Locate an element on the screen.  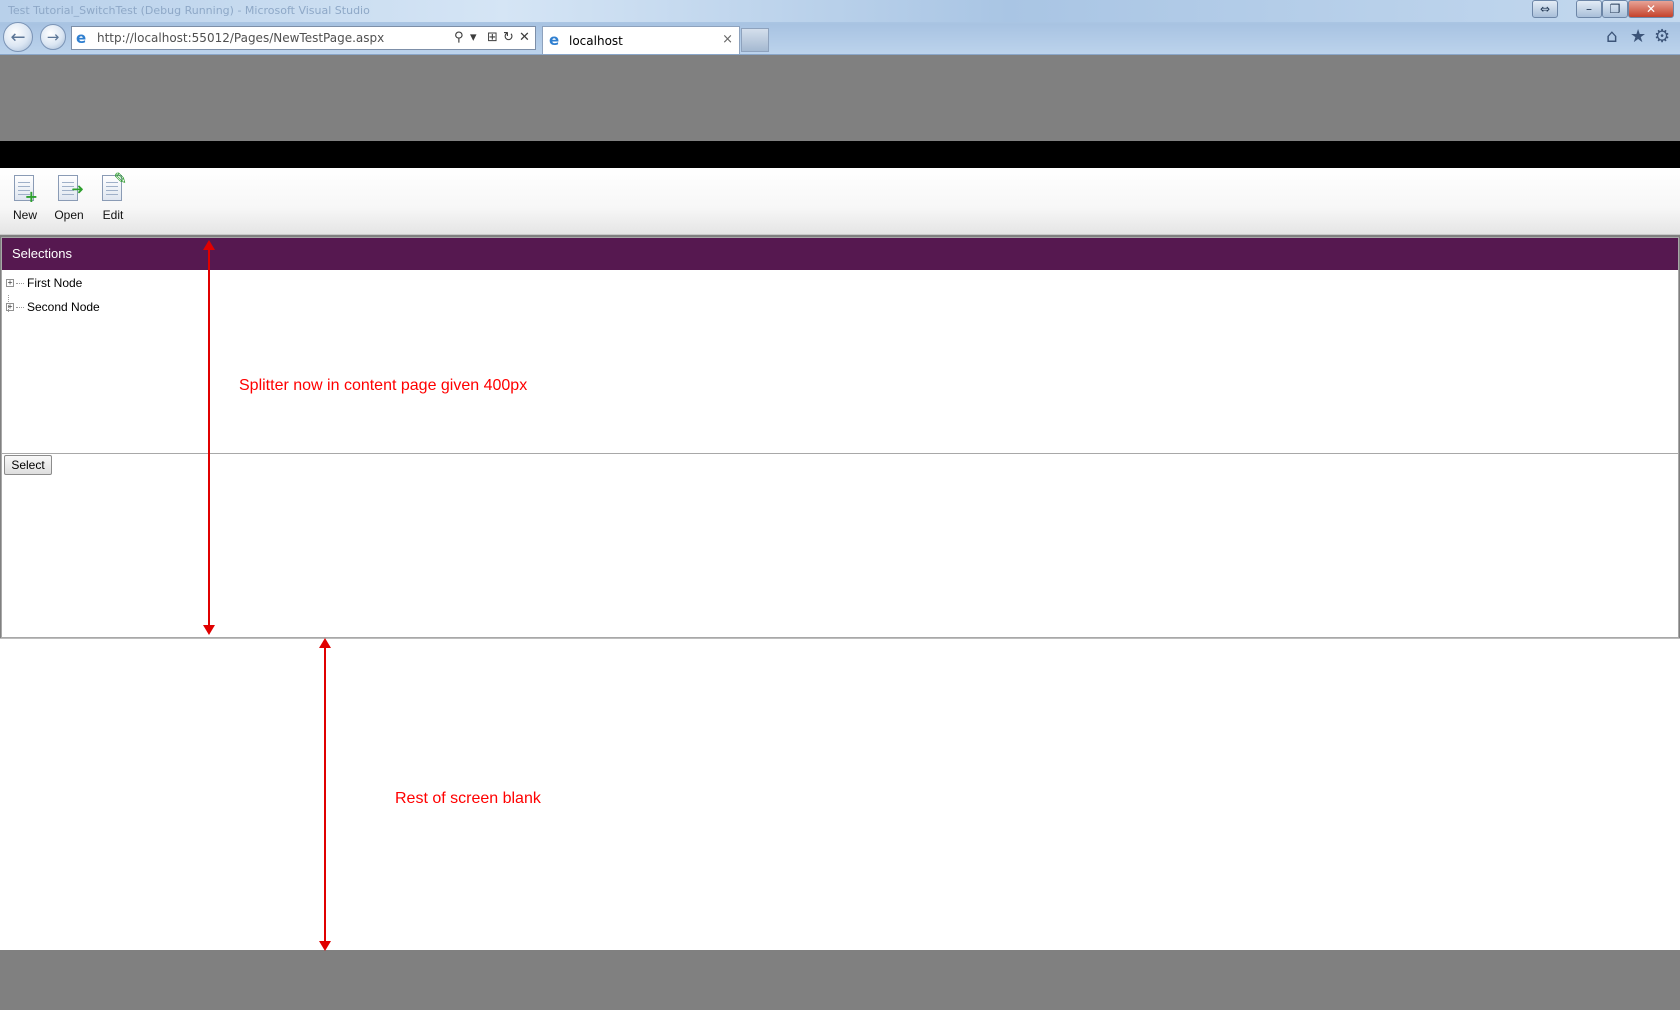
favorites-star-icon: ★ is located at coordinates (1638, 37).